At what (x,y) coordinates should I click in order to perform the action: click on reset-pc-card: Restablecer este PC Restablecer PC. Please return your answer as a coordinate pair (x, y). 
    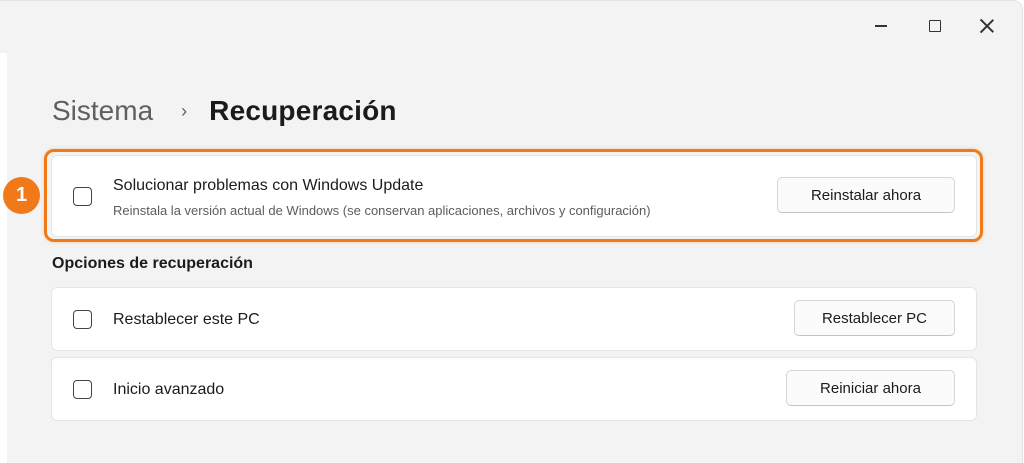
    Looking at the image, I should click on (514, 319).